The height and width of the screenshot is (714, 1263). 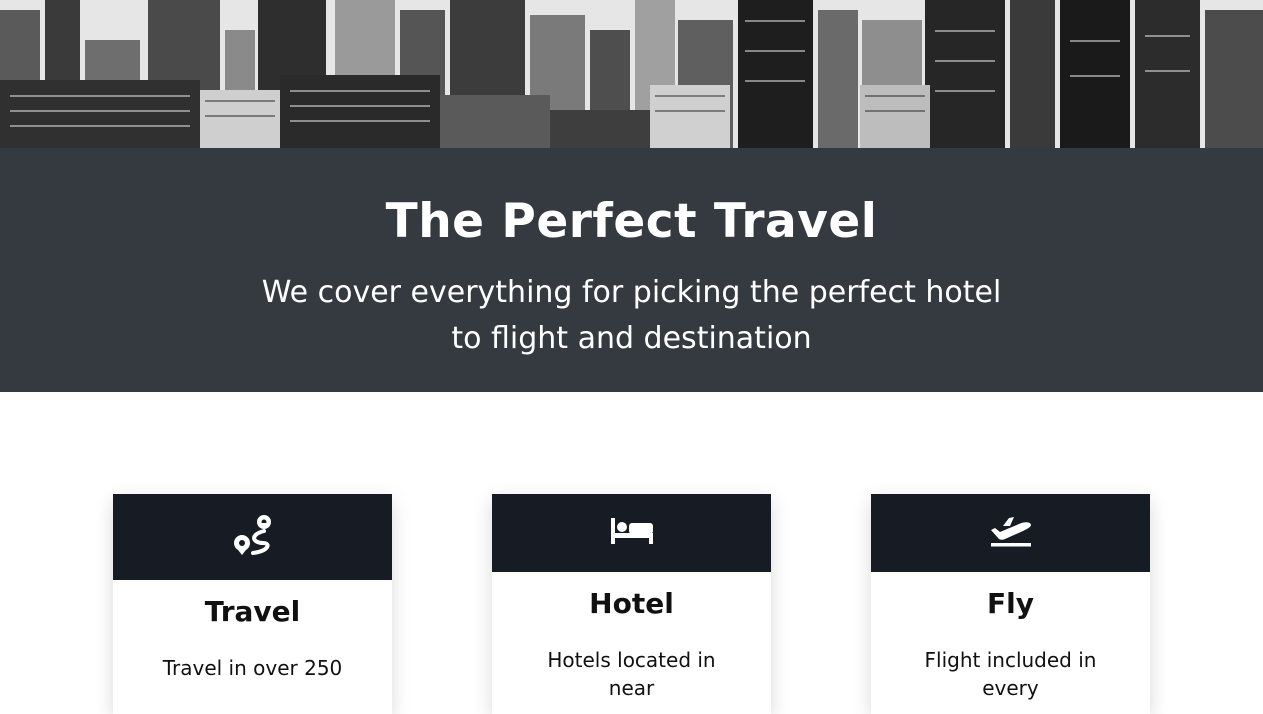 What do you see at coordinates (252, 668) in the screenshot?
I see `card-text: Travel in over 250` at bounding box center [252, 668].